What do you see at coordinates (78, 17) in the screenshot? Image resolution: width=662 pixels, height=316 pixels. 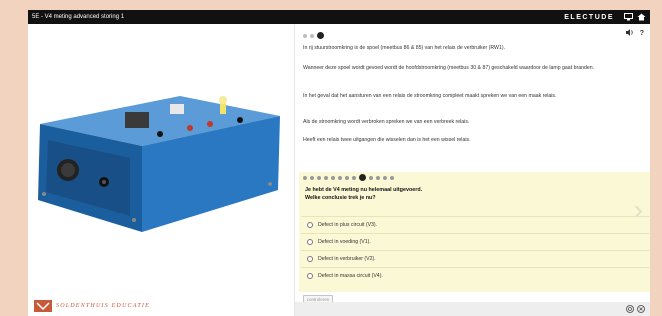 I see `window-title: 5E - V4 meting advanced storing 1` at bounding box center [78, 17].